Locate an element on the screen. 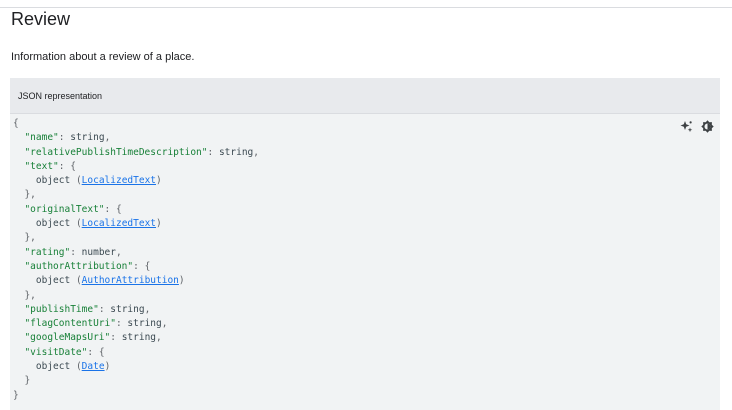 This screenshot has width=732, height=410. authorattribution-link: AuthorAttribution is located at coordinates (130, 280).